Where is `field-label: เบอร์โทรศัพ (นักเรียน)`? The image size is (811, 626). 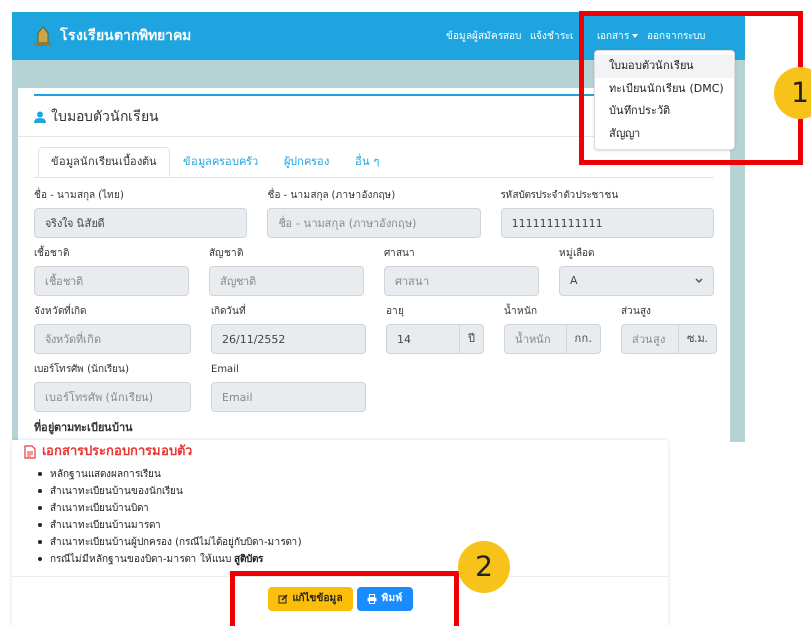
field-label: เบอร์โทรศัพ (นักเรียน) is located at coordinates (82, 369).